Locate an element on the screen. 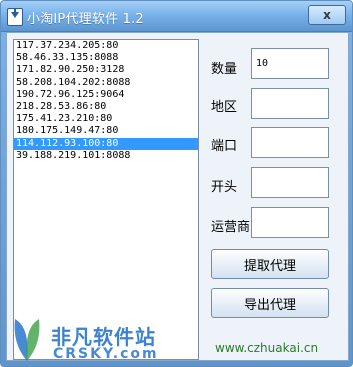 The width and height of the screenshot is (353, 367). port-input is located at coordinates (290, 142).